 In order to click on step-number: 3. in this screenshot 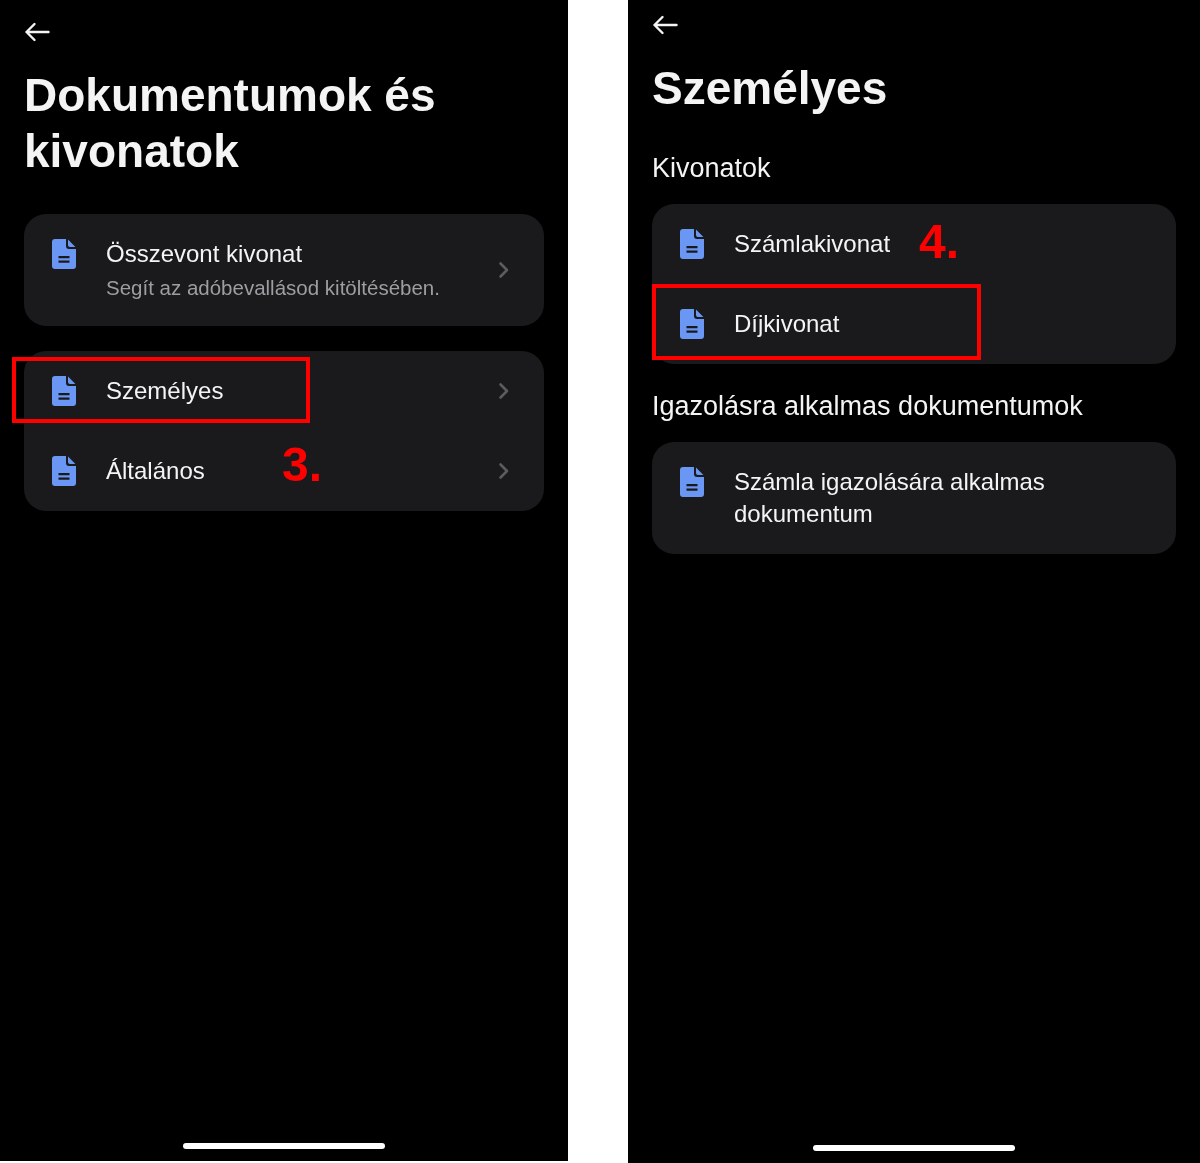, I will do `click(302, 465)`.